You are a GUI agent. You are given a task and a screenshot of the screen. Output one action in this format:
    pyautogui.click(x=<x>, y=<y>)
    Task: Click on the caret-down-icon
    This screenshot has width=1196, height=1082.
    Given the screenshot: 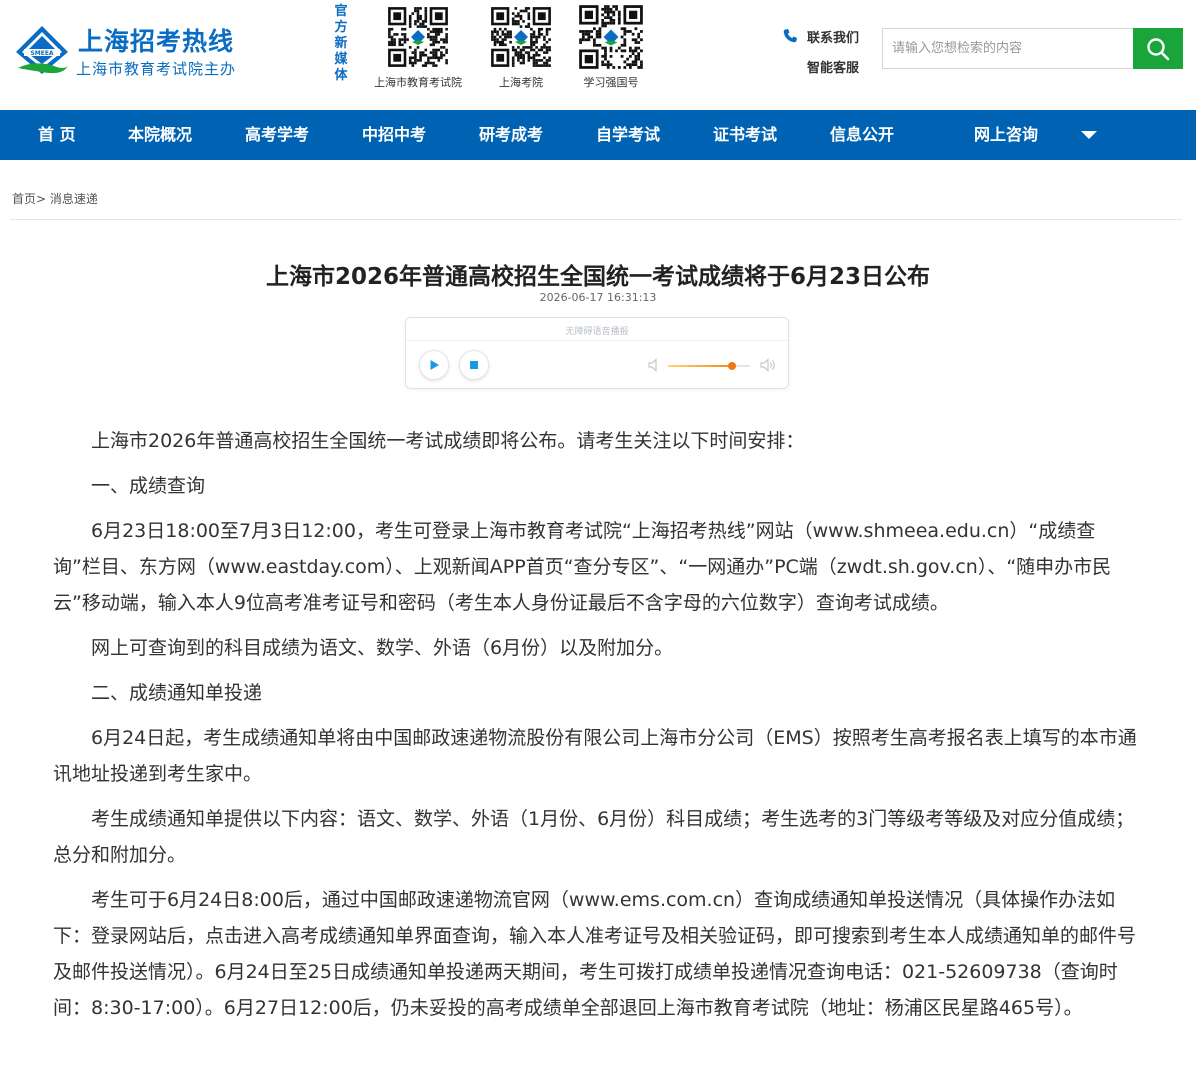 What is the action you would take?
    pyautogui.click(x=1089, y=135)
    